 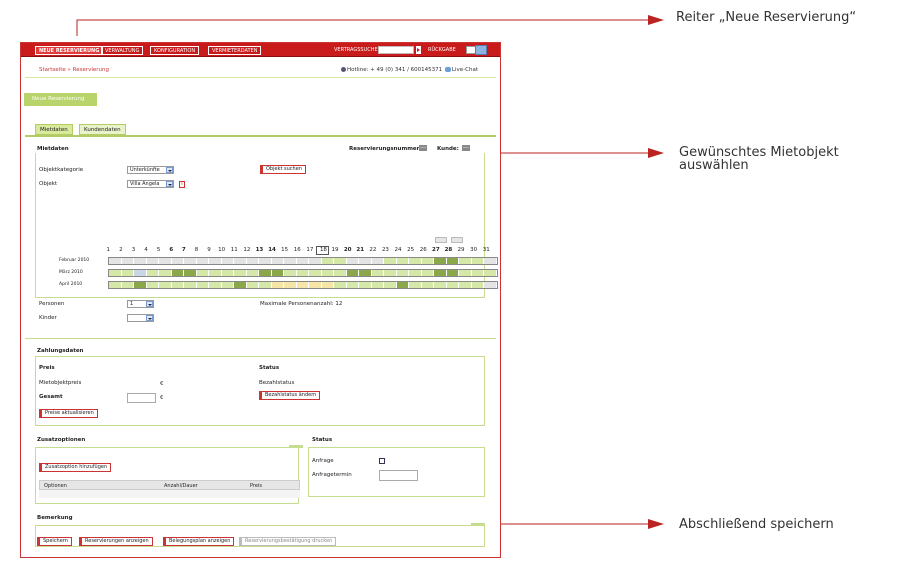 What do you see at coordinates (150, 184) in the screenshot?
I see `object-select: Villa Angela` at bounding box center [150, 184].